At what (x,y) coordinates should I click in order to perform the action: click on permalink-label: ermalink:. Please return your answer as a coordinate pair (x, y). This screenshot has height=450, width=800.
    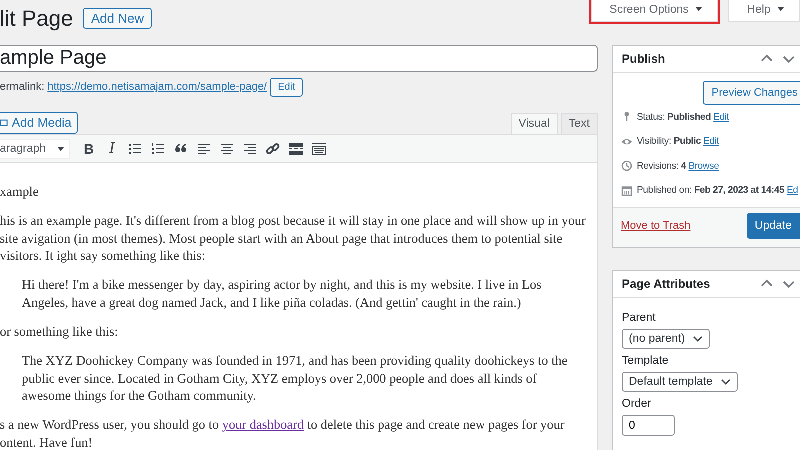
    Looking at the image, I should click on (22, 87).